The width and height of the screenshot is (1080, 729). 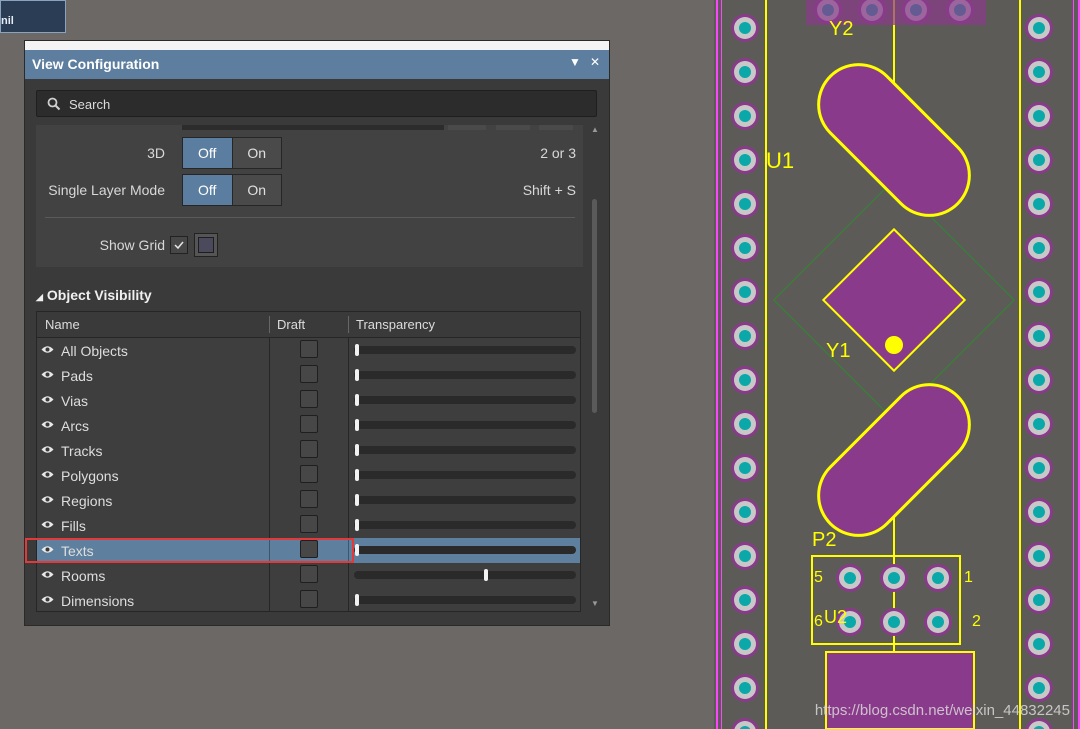 I want to click on table-row: Pads, so click(x=308, y=375).